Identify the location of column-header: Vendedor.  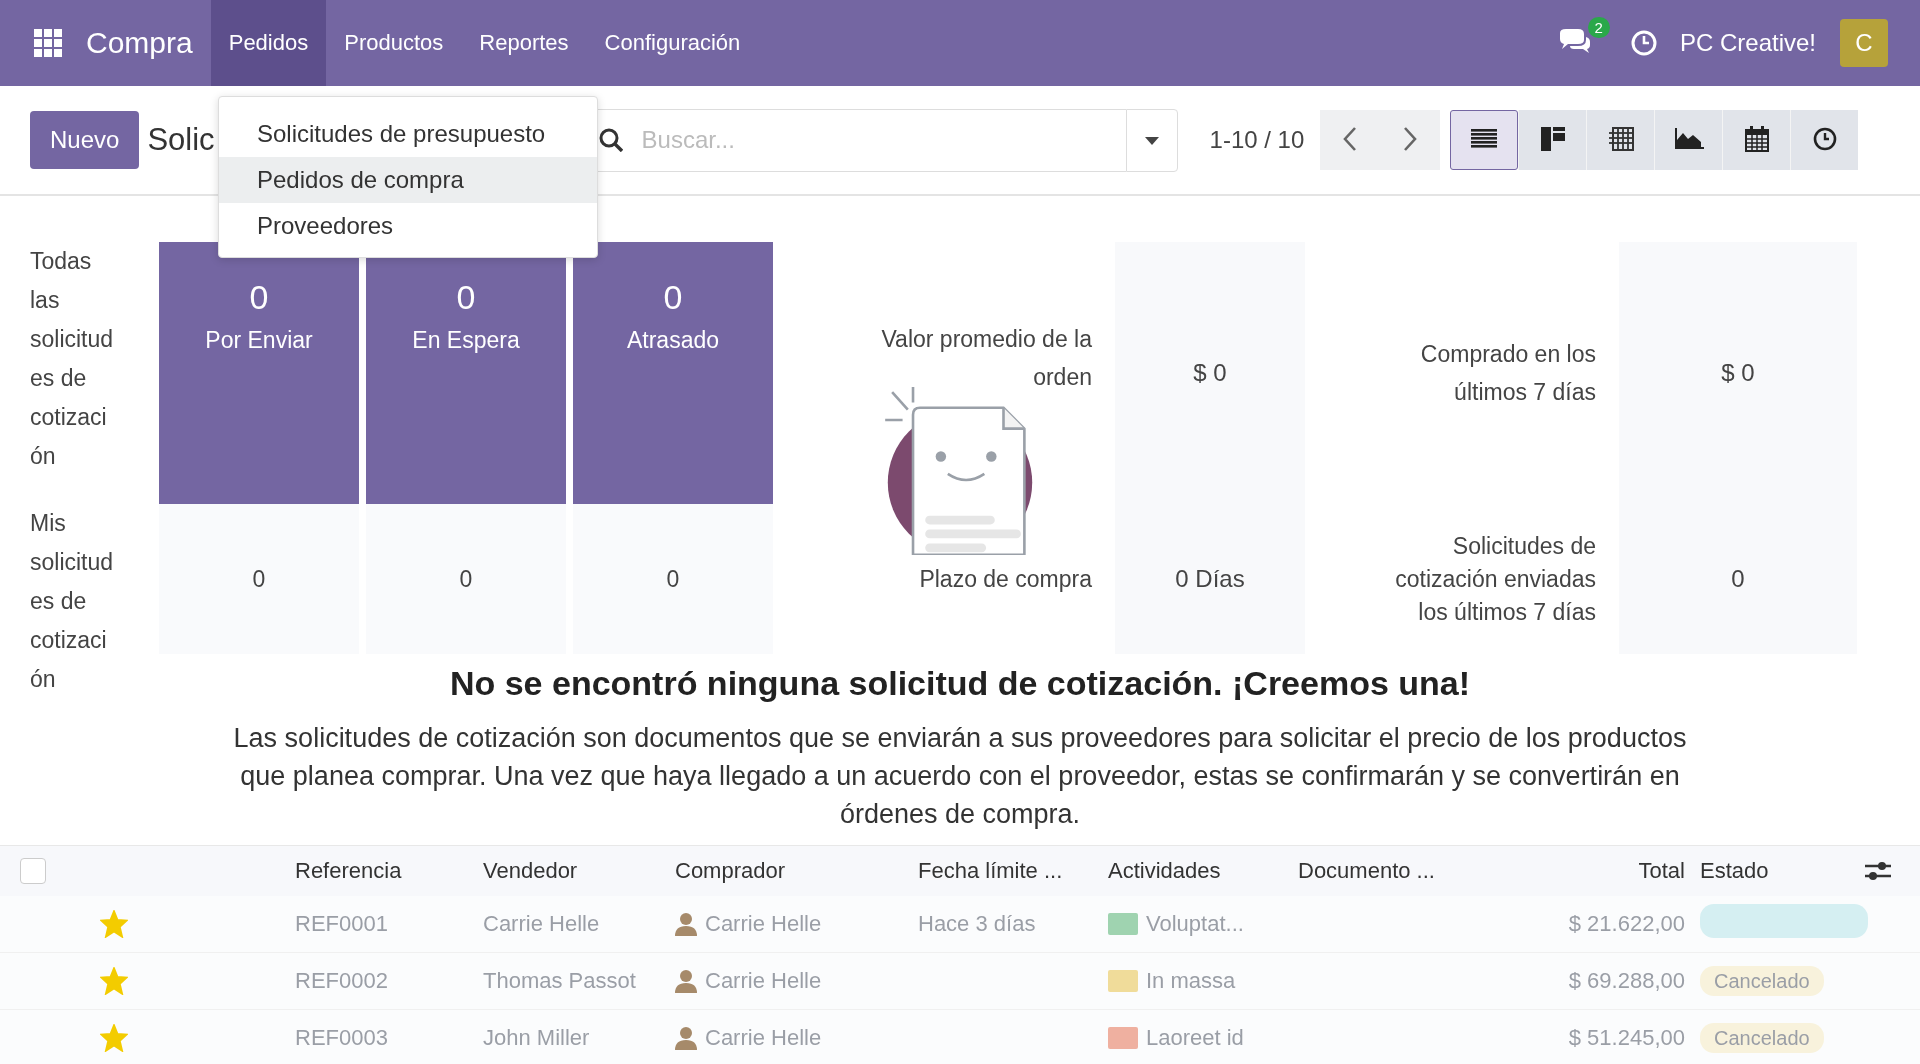
(579, 871).